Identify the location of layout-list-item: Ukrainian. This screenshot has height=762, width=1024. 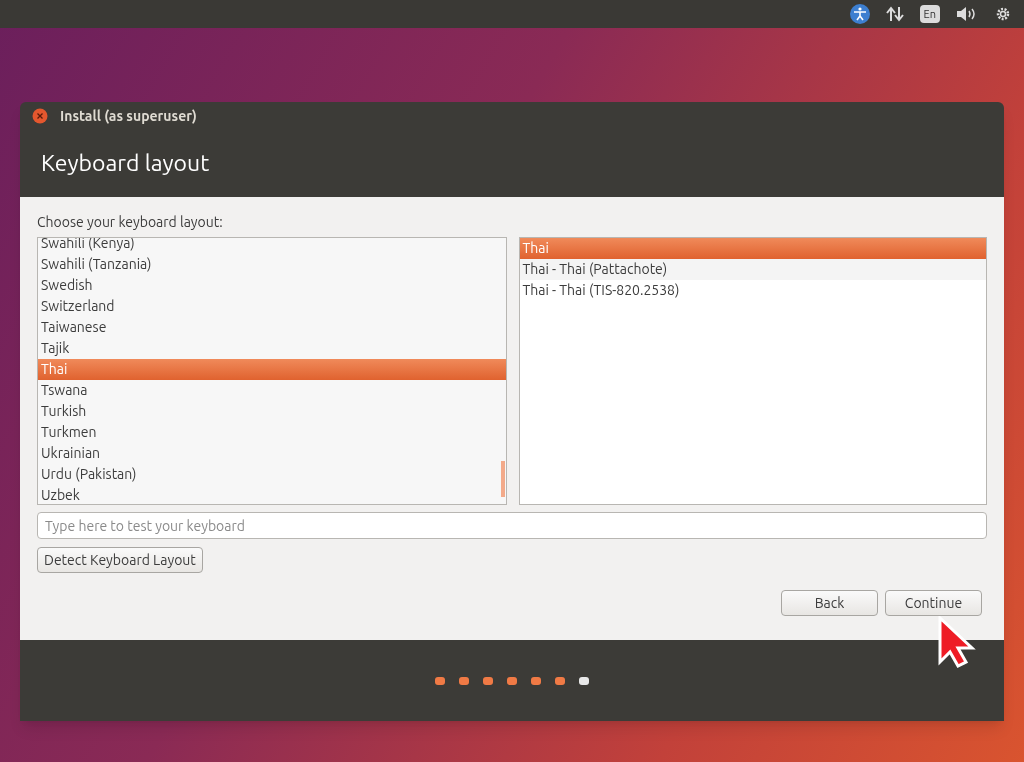
(272, 453).